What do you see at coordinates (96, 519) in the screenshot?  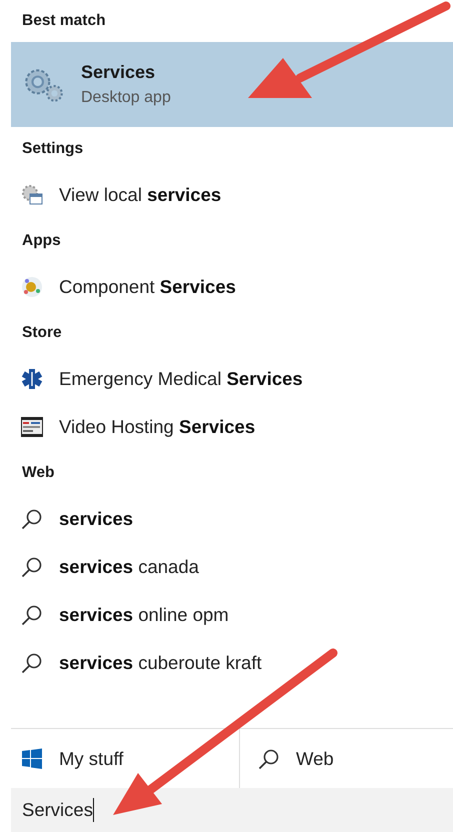 I see `result-link: services` at bounding box center [96, 519].